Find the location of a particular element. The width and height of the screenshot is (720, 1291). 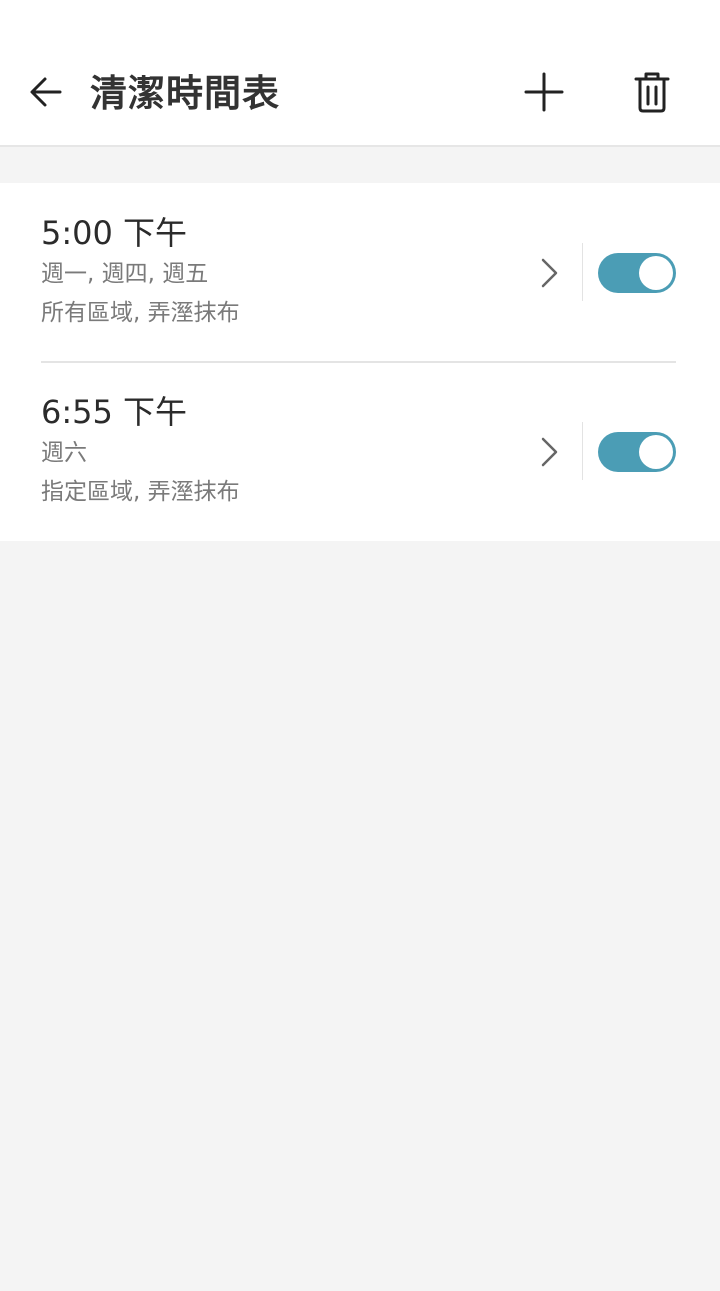

schedule-mode: 指定區域, 弄溼抹布 is located at coordinates (140, 492).